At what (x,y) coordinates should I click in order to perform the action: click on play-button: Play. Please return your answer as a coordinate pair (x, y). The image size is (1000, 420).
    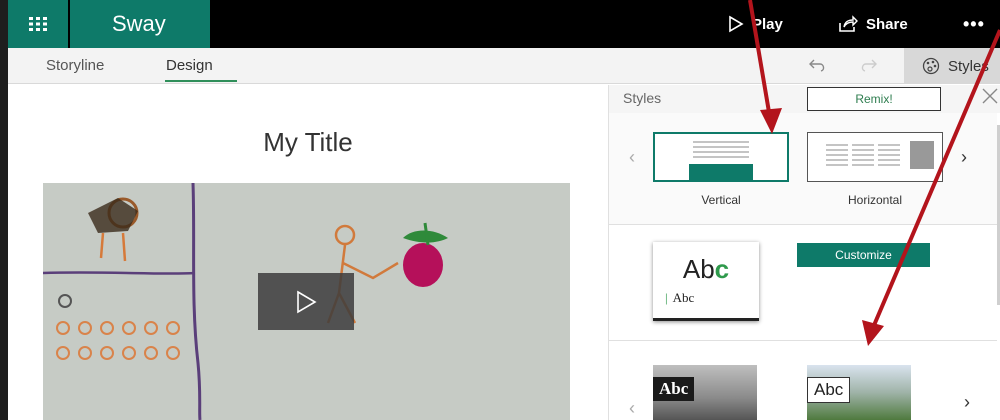
    Looking at the image, I should click on (755, 24).